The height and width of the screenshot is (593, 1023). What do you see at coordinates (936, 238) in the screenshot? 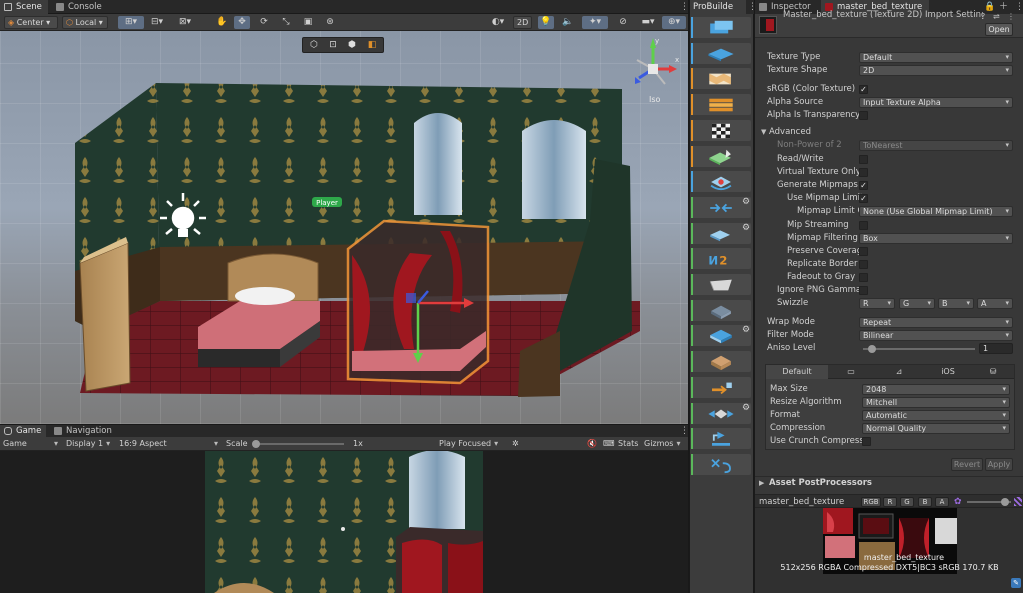
I see `mipmap-filtering-dropdown: Box ▾` at bounding box center [936, 238].